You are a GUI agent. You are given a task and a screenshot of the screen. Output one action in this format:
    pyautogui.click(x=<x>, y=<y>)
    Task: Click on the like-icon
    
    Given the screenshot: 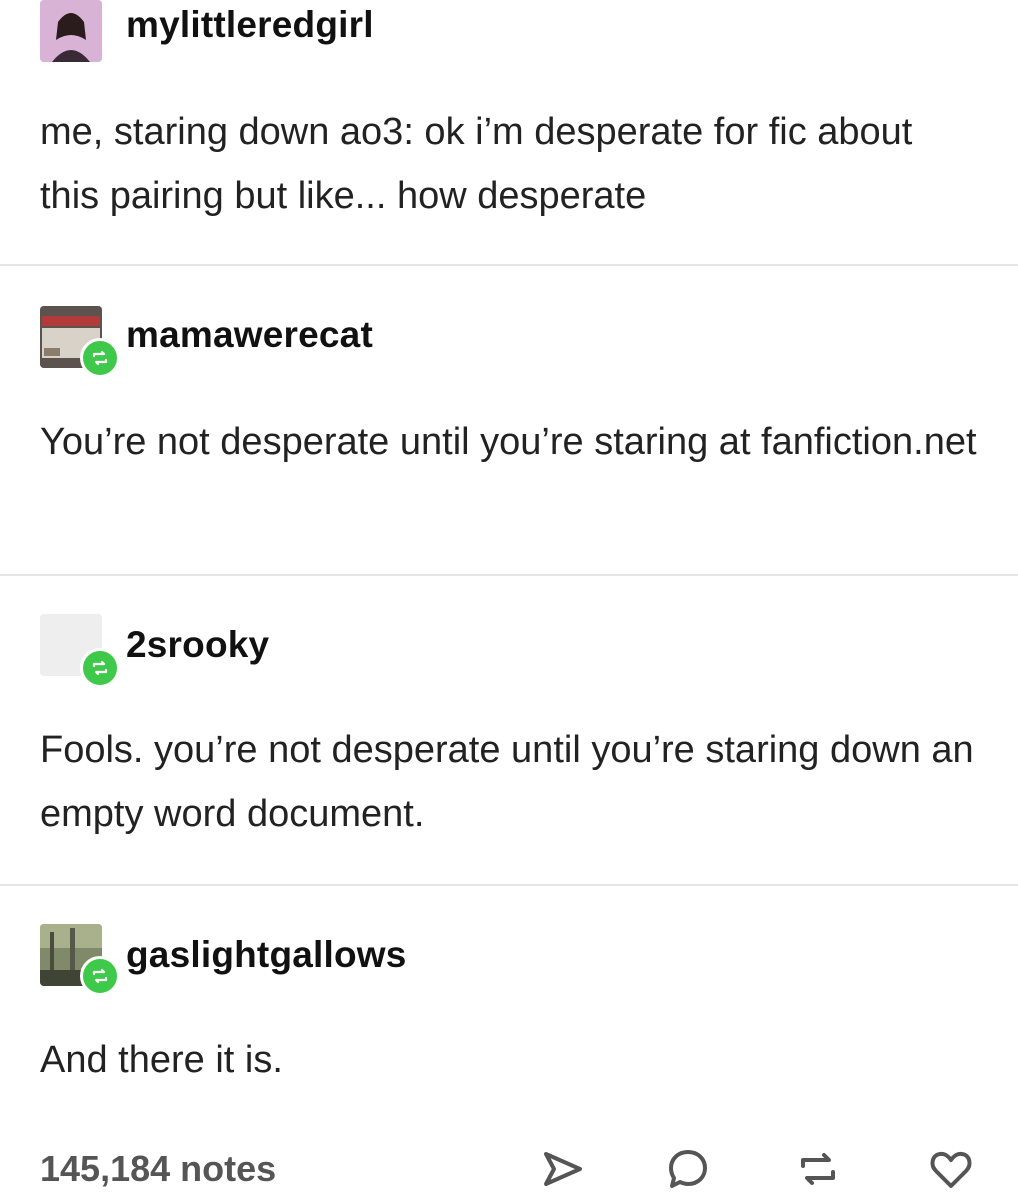 What is the action you would take?
    pyautogui.click(x=951, y=1169)
    